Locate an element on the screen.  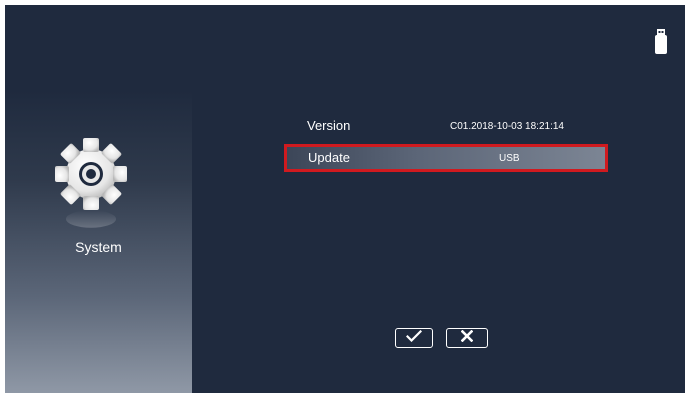
gear-icon is located at coordinates (91, 183).